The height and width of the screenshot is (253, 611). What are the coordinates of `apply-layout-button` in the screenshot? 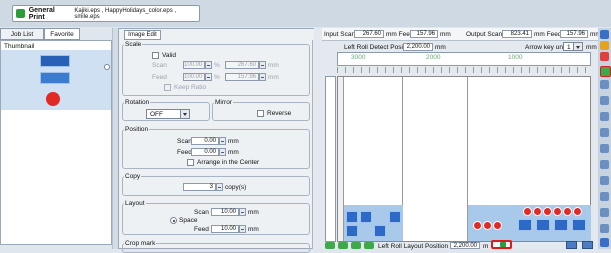 It's located at (501, 244).